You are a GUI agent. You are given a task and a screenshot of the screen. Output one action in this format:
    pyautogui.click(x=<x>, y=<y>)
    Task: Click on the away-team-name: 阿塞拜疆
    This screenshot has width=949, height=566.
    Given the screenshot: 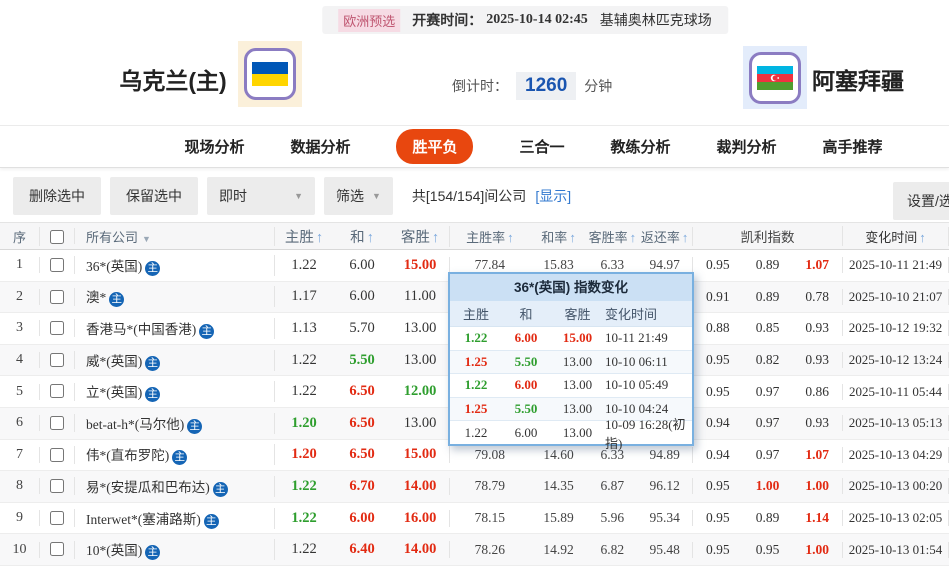 What is the action you would take?
    pyautogui.click(x=858, y=81)
    